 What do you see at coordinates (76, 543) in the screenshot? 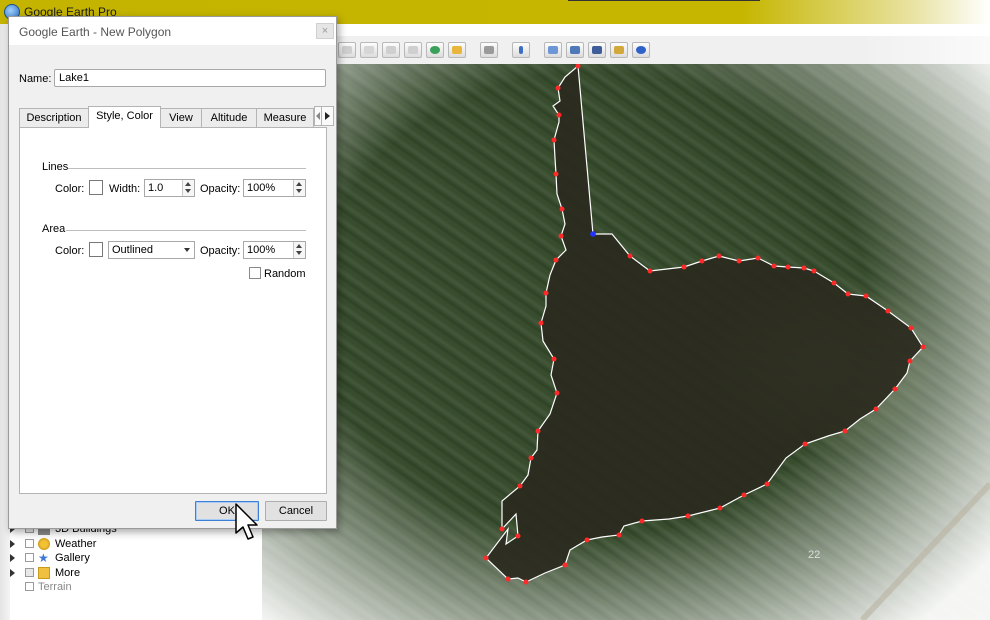
I see `layer-label: Weather` at bounding box center [76, 543].